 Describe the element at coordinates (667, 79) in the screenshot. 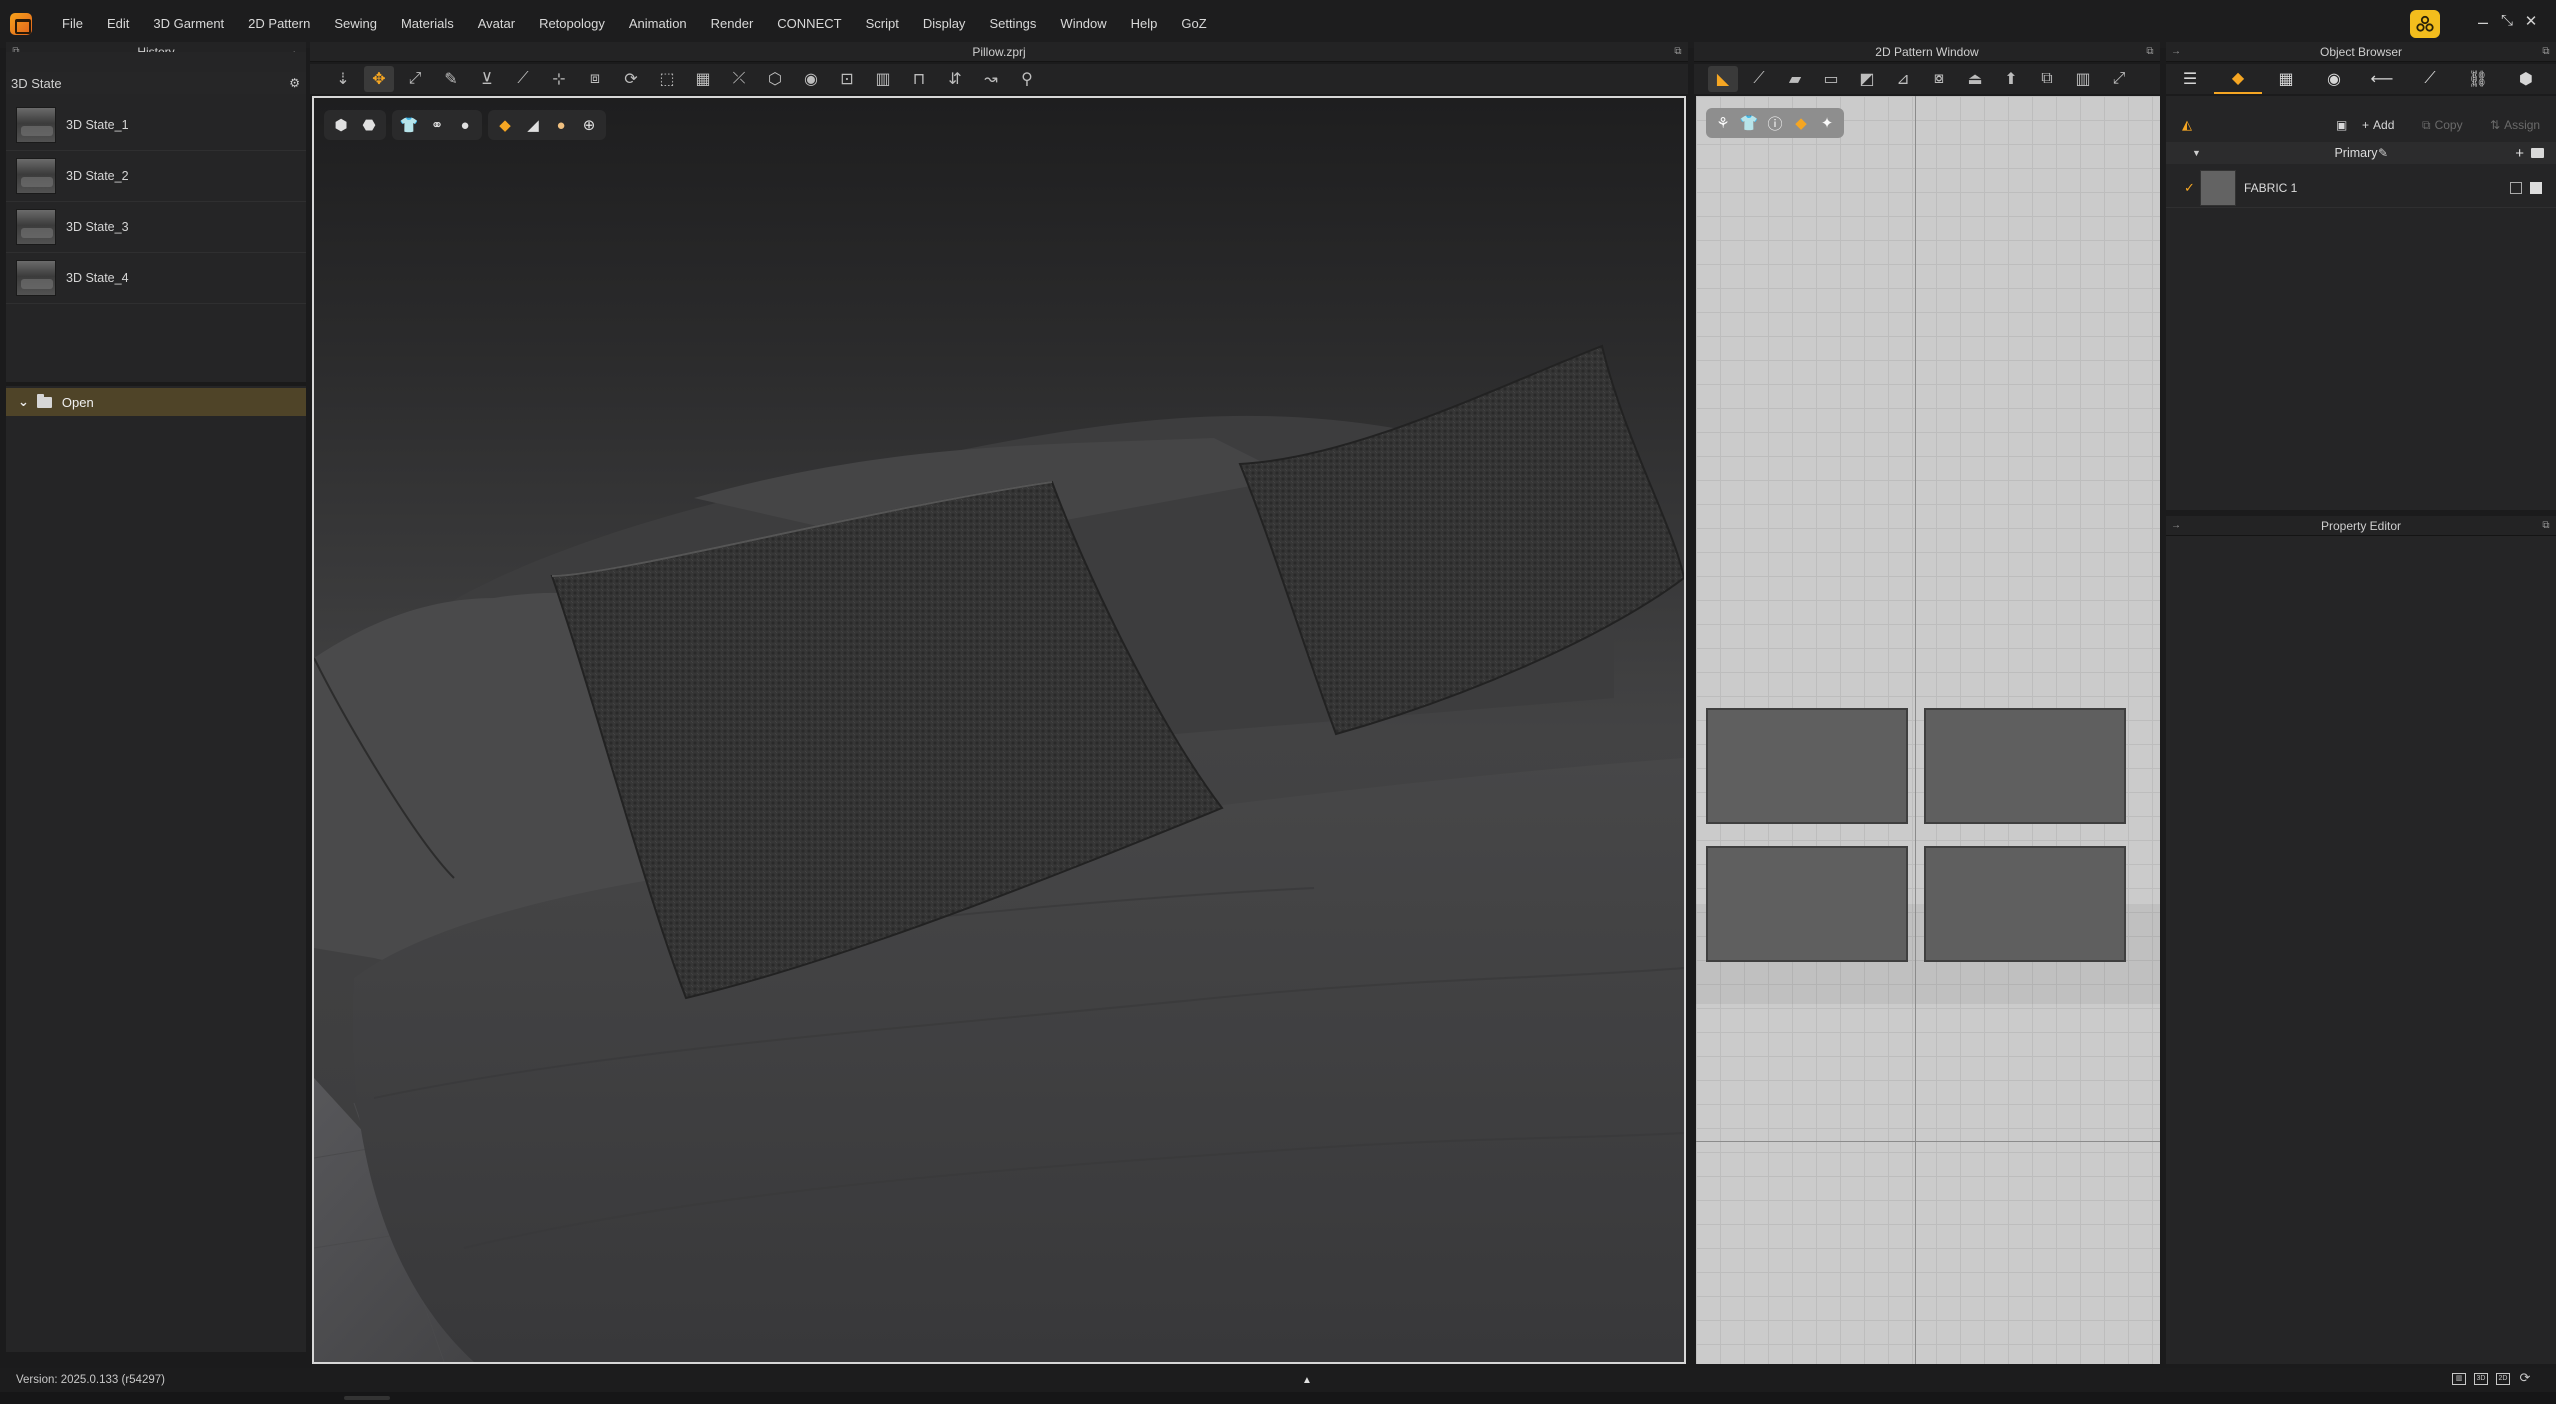

I see `box-select-icon: ⬚` at that location.